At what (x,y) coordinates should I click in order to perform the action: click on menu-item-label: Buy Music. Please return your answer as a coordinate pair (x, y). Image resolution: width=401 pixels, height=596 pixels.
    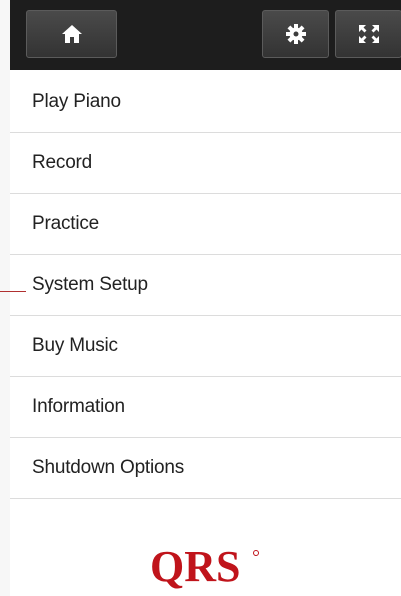
    Looking at the image, I should click on (75, 345).